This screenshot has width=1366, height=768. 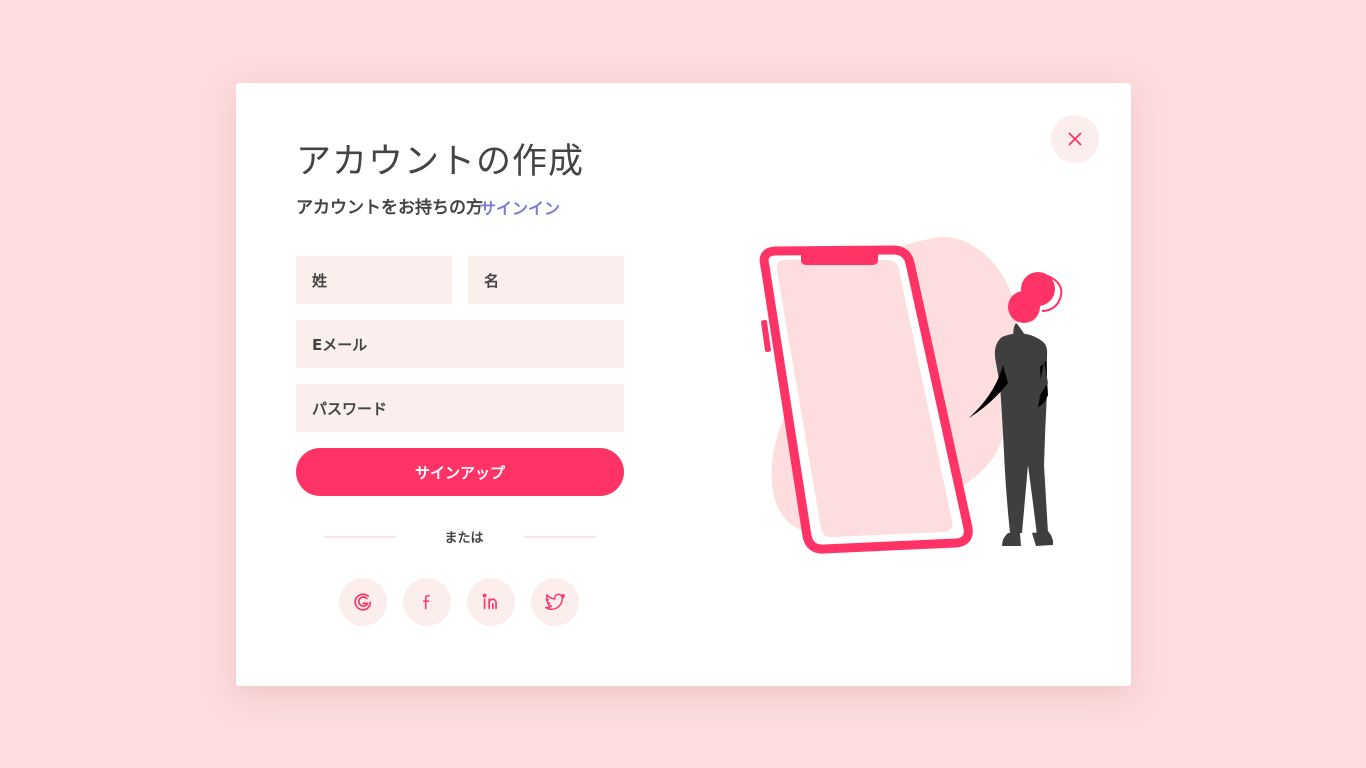 I want to click on linkedin-button, so click(x=491, y=602).